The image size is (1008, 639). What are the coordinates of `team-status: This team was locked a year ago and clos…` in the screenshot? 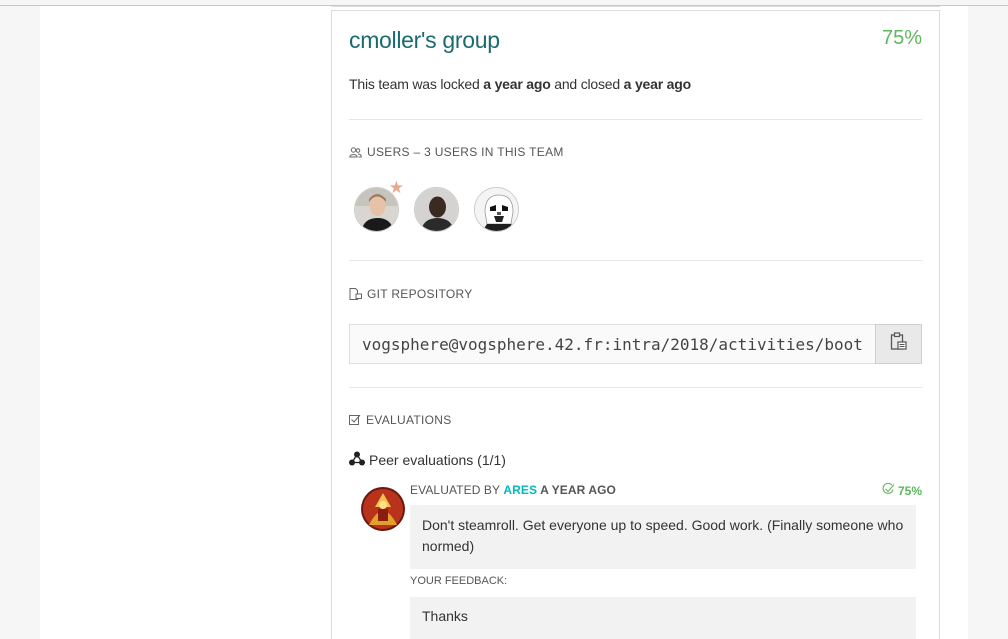 It's located at (520, 84).